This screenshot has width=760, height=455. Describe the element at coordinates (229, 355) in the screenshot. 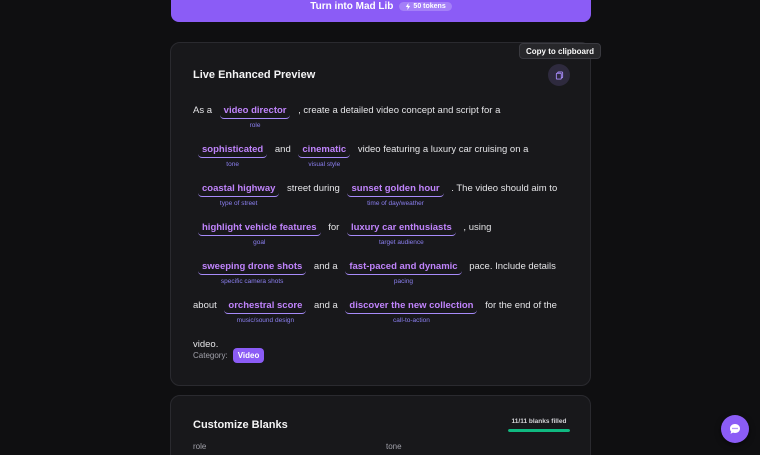

I see `category-row: Category: Video` at that location.